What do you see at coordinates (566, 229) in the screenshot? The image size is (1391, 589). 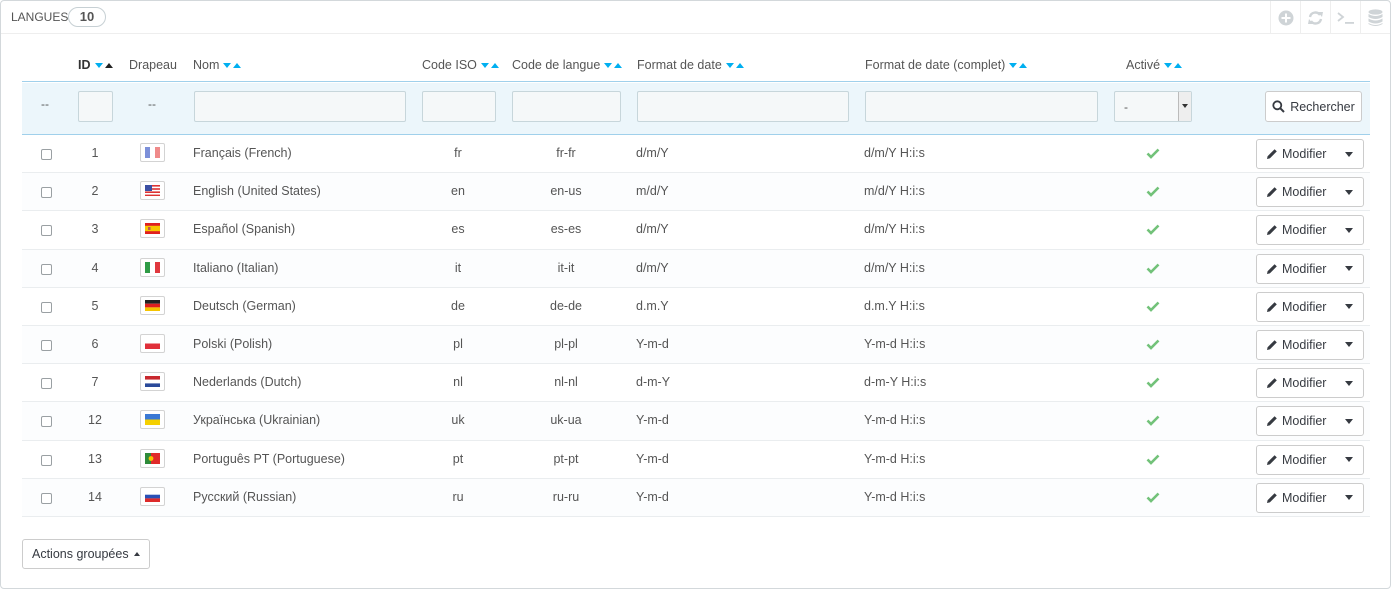 I see `row-lang-code: es-es` at bounding box center [566, 229].